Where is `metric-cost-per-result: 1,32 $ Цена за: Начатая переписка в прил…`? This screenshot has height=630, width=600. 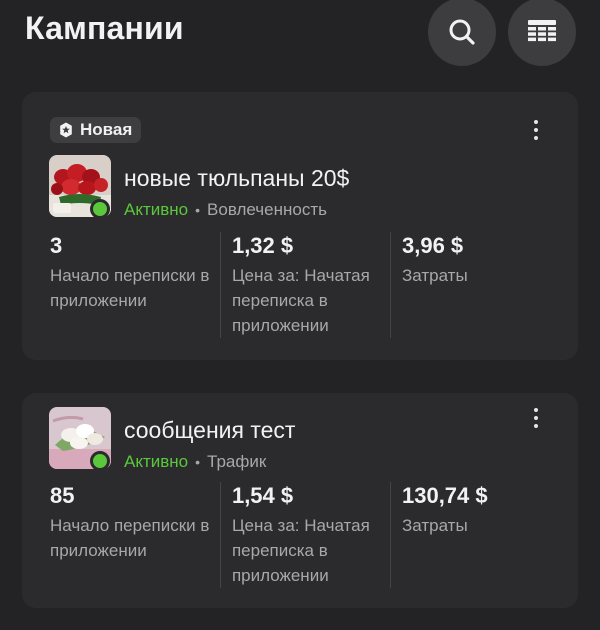
metric-cost-per-result: 1,32 $ Цена за: Начатая переписка в прил… is located at coordinates (304, 285).